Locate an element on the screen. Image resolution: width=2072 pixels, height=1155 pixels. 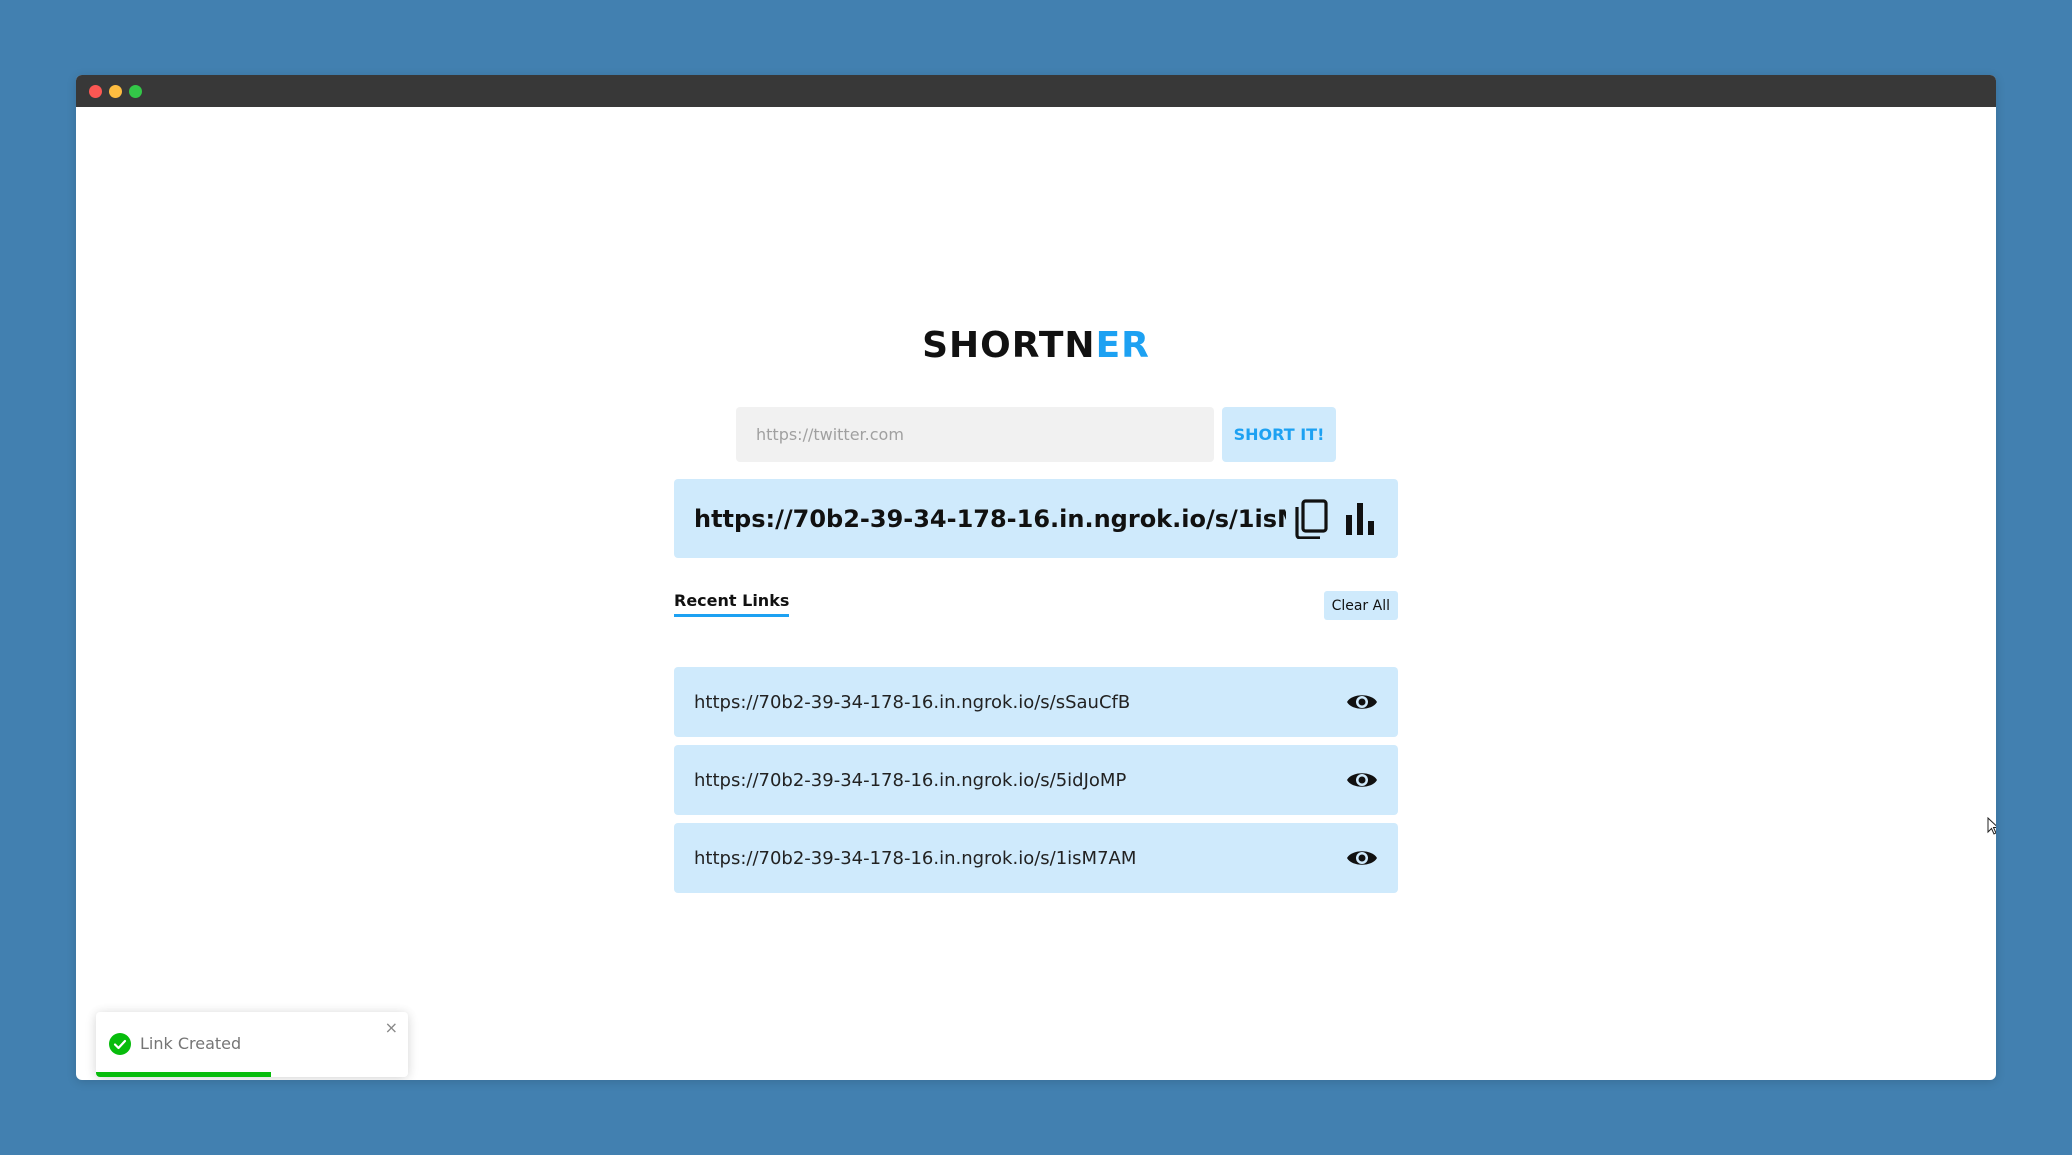
close-icon: × is located at coordinates (391, 1027).